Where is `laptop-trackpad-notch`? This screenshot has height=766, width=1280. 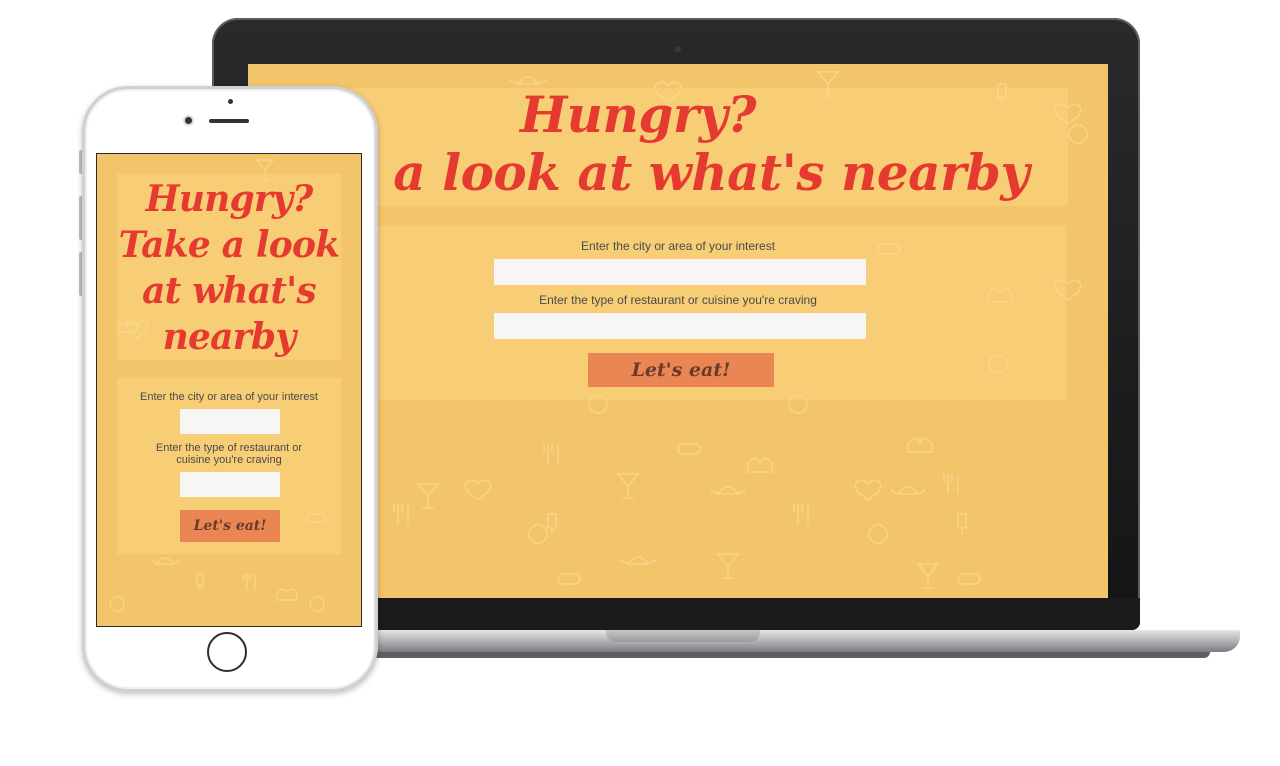 laptop-trackpad-notch is located at coordinates (683, 636).